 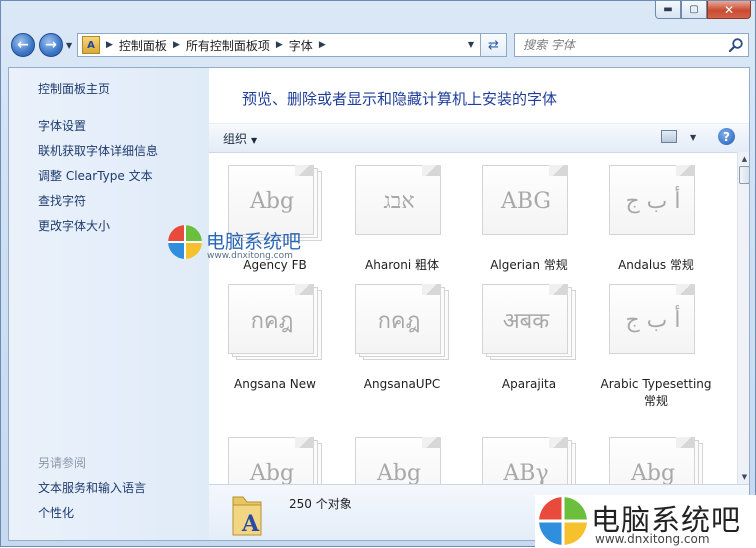 I want to click on breadcrumb-all-items: 所有控制面板项, so click(x=228, y=45).